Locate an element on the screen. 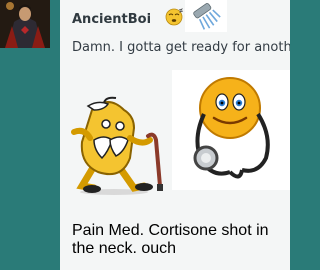 This screenshot has width=320, height=270. shower-icon is located at coordinates (206, 16).